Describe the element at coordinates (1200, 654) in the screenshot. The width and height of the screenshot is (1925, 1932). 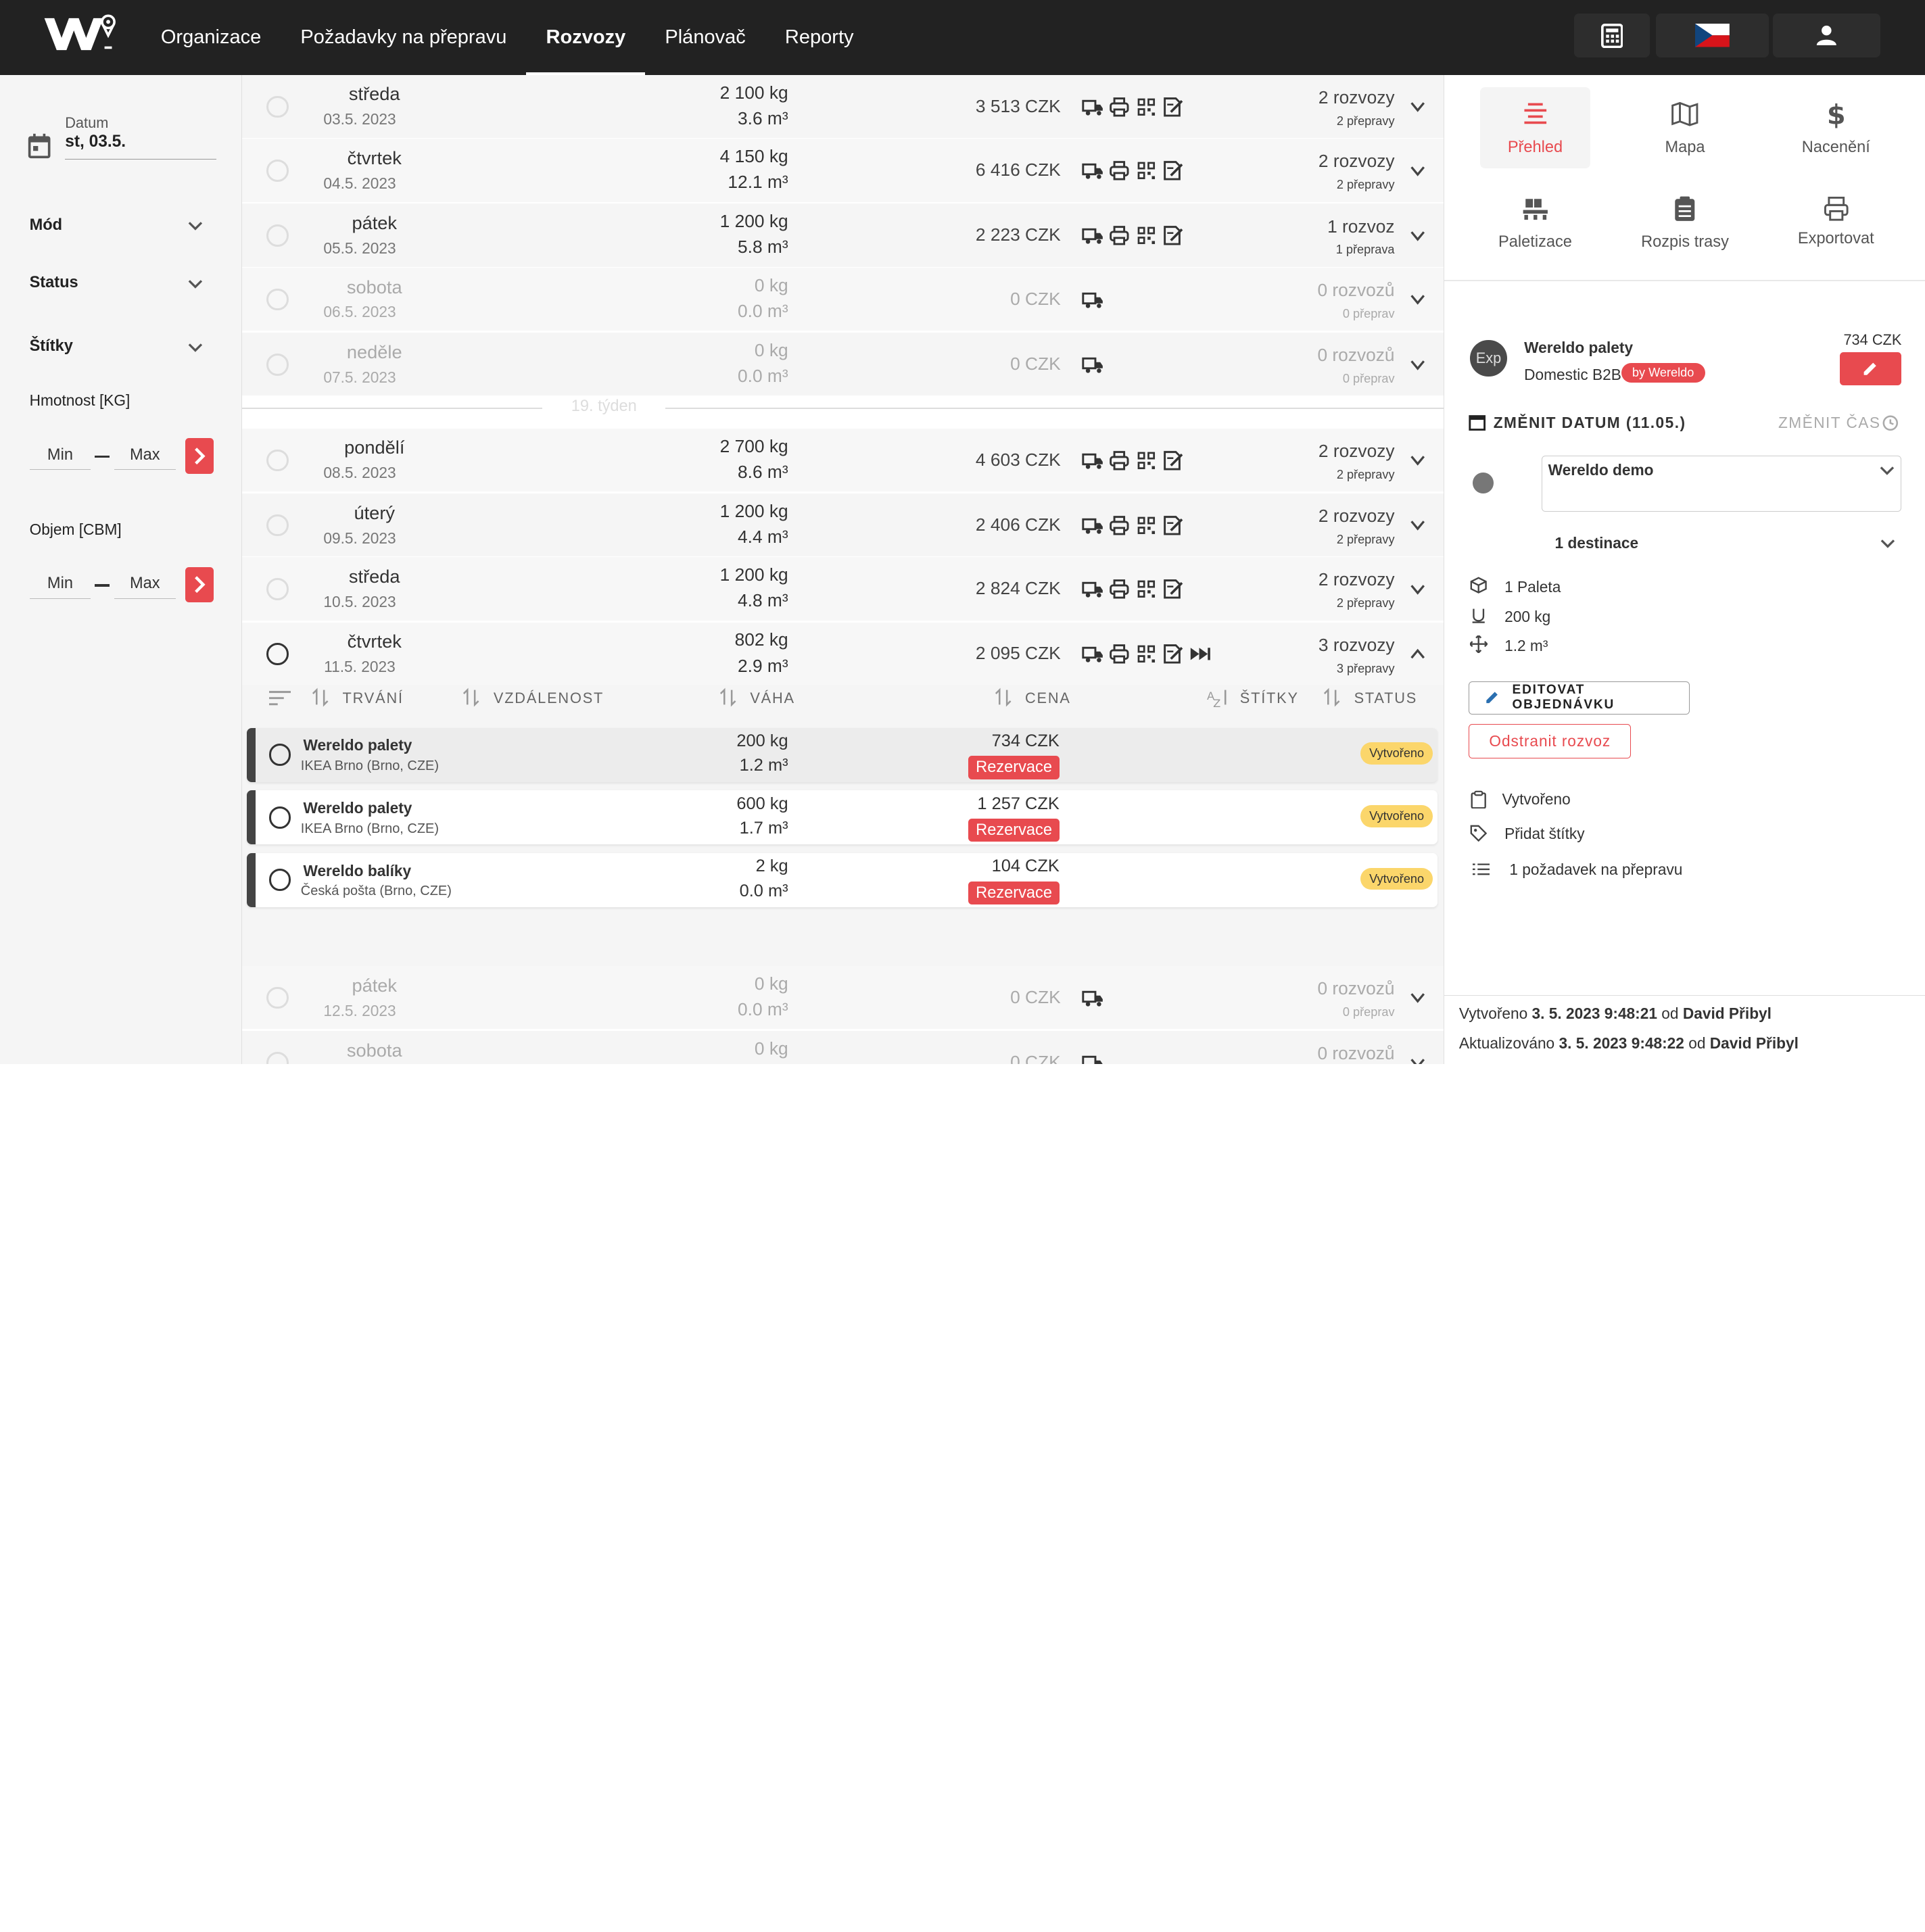
I see `fast-forward-icon` at that location.